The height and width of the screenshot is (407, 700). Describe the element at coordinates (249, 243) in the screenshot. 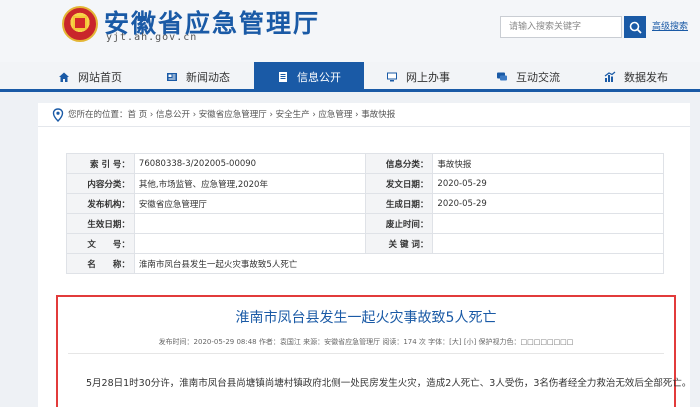

I see `docno-value` at that location.